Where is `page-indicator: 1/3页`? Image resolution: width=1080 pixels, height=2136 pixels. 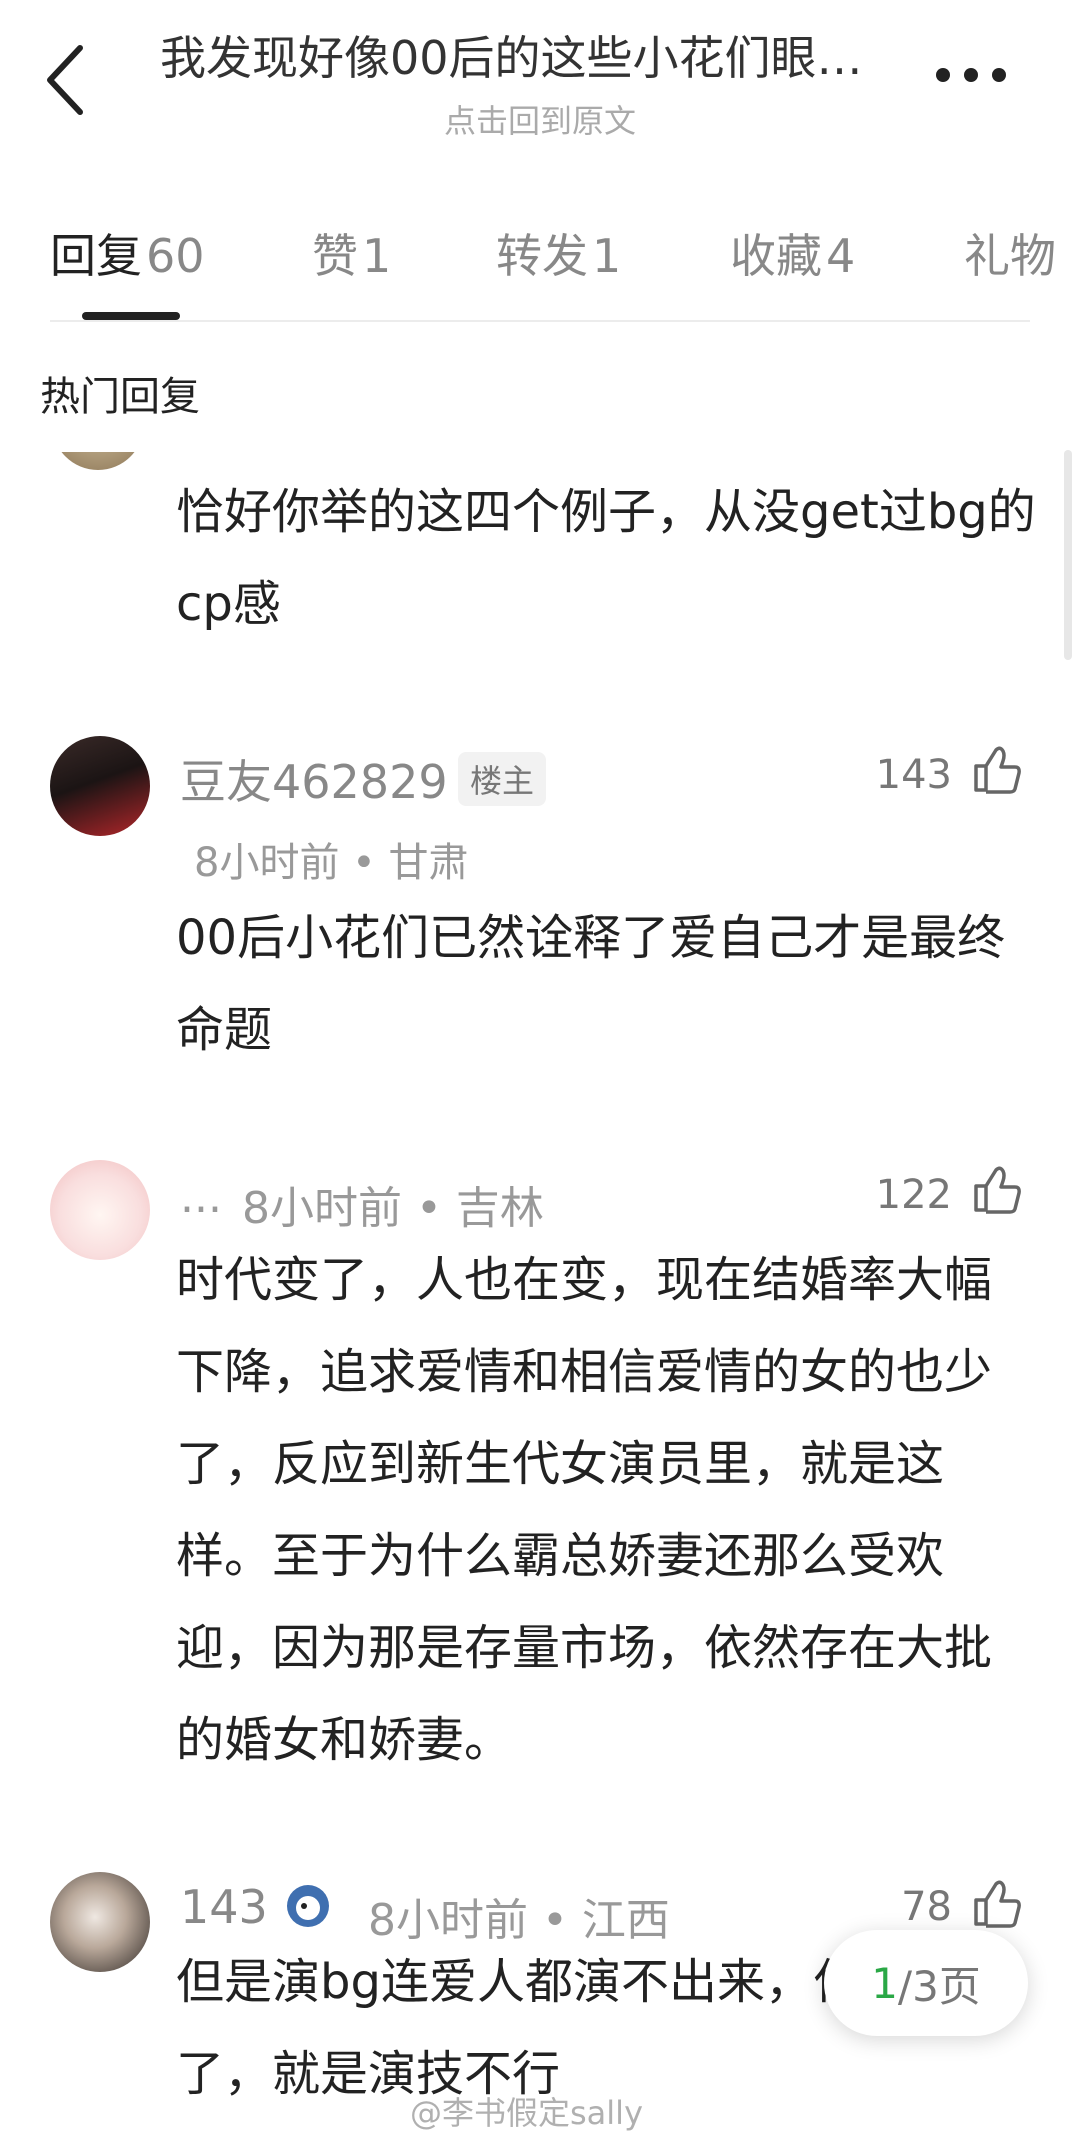
page-indicator: 1/3页 is located at coordinates (926, 1983).